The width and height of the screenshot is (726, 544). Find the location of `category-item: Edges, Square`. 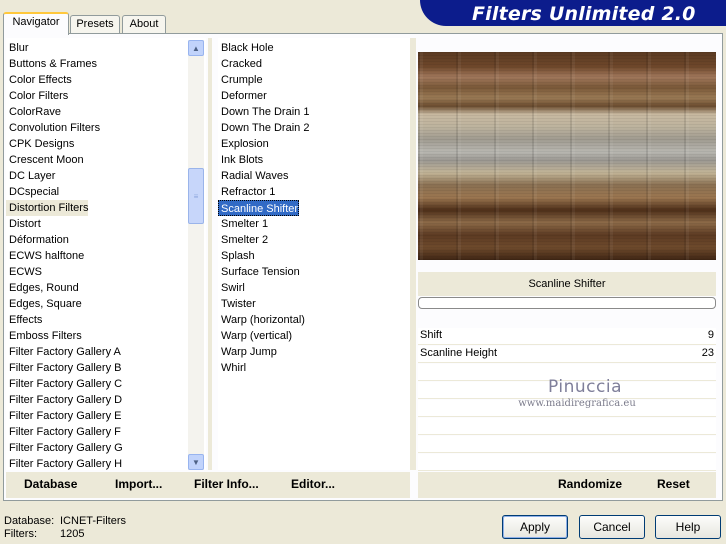

category-item: Edges, Square is located at coordinates (44, 304).